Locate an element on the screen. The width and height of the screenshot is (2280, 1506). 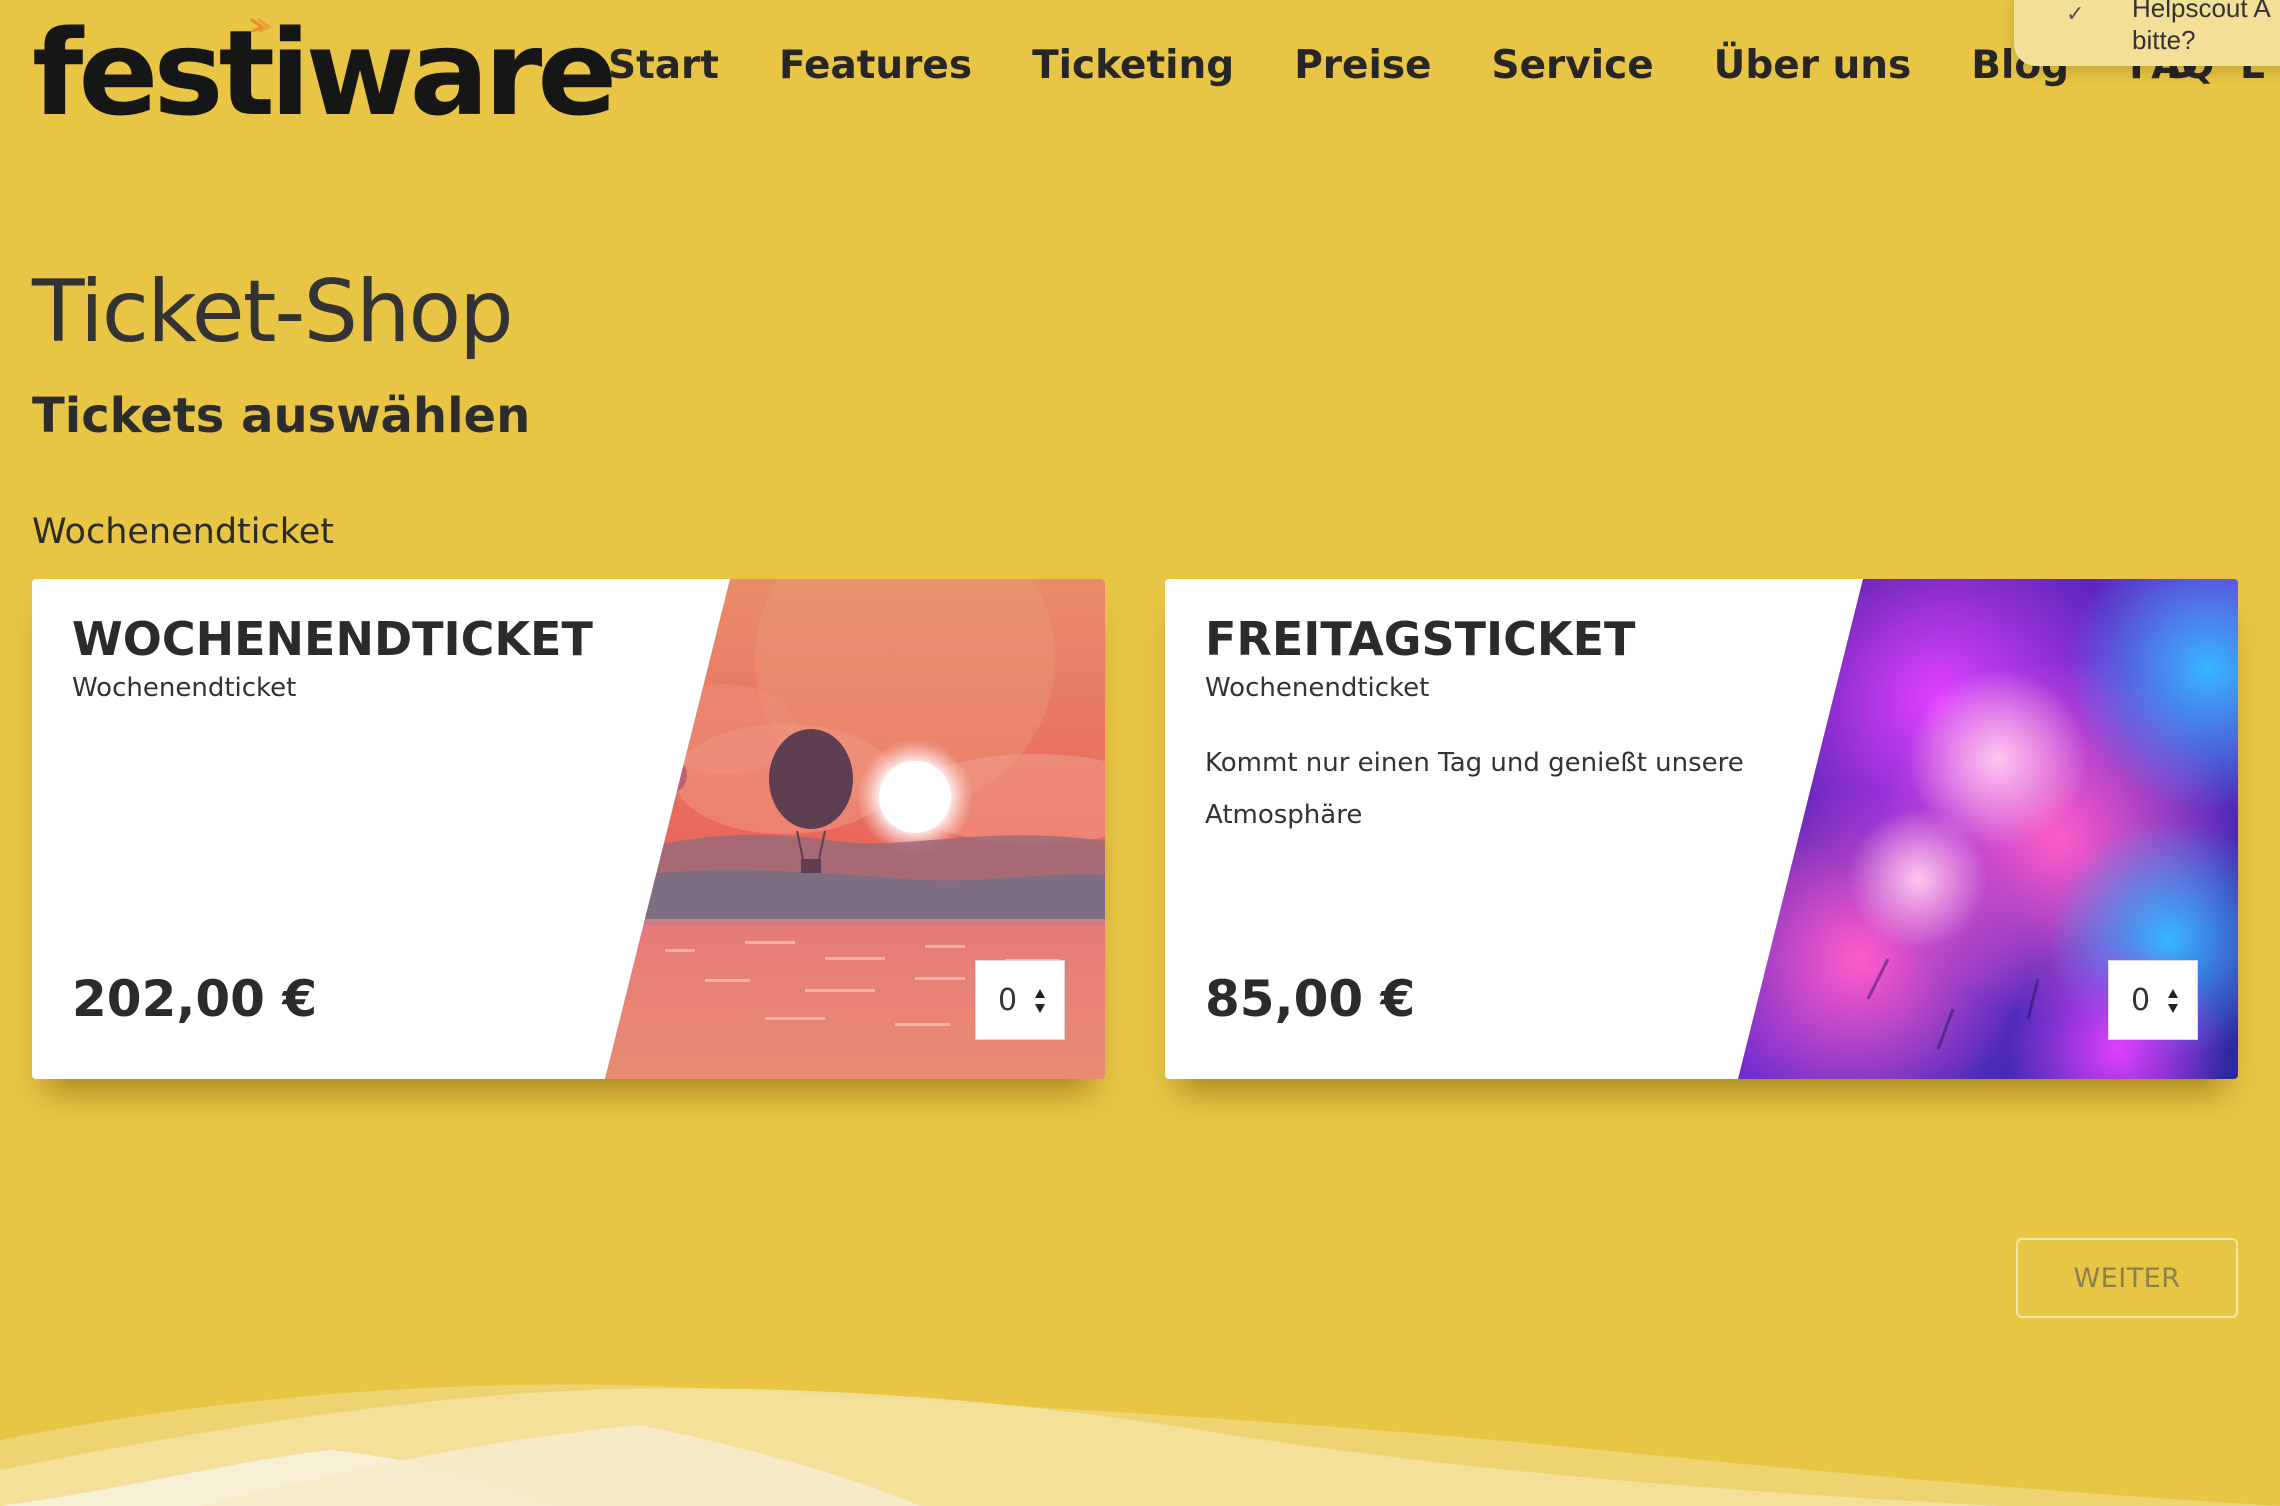
ticket-name: WOCHENENDTICKET is located at coordinates (332, 639).